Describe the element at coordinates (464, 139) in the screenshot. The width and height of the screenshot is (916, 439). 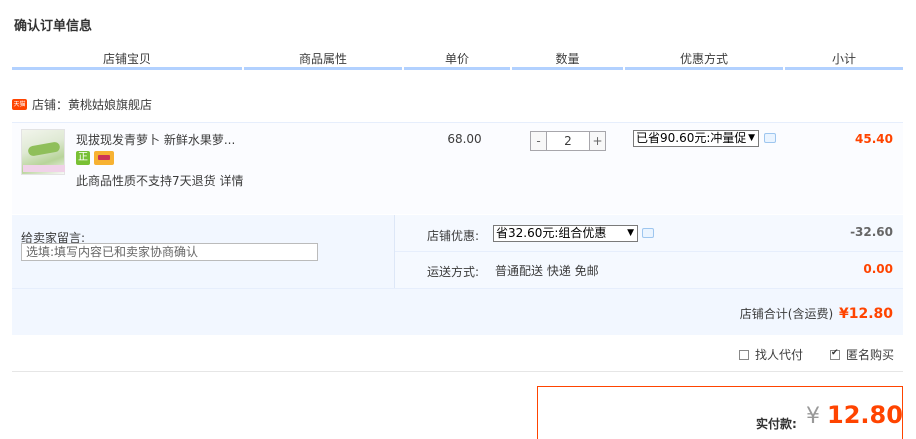
I see `unit-price: 68.00` at that location.